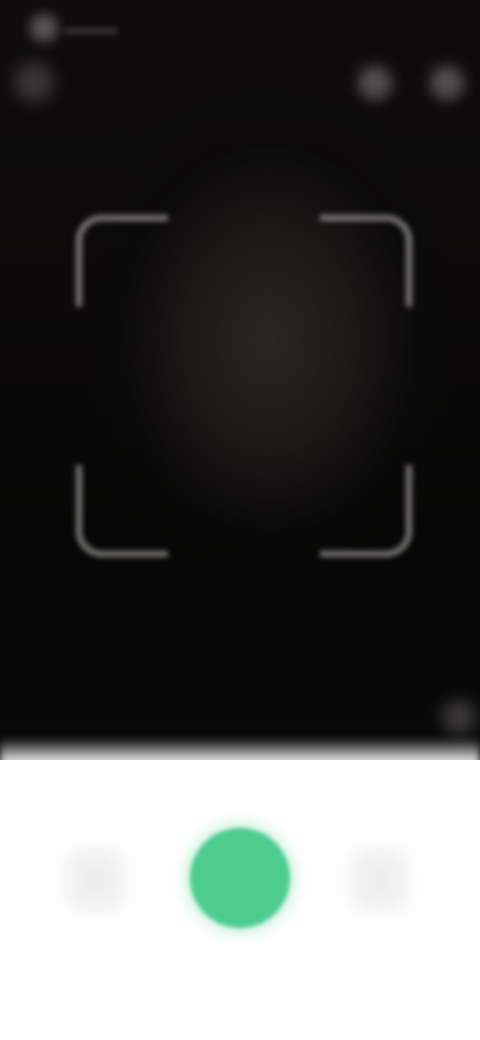 This screenshot has width=480, height=1040. I want to click on gallery-button, so click(95, 880).